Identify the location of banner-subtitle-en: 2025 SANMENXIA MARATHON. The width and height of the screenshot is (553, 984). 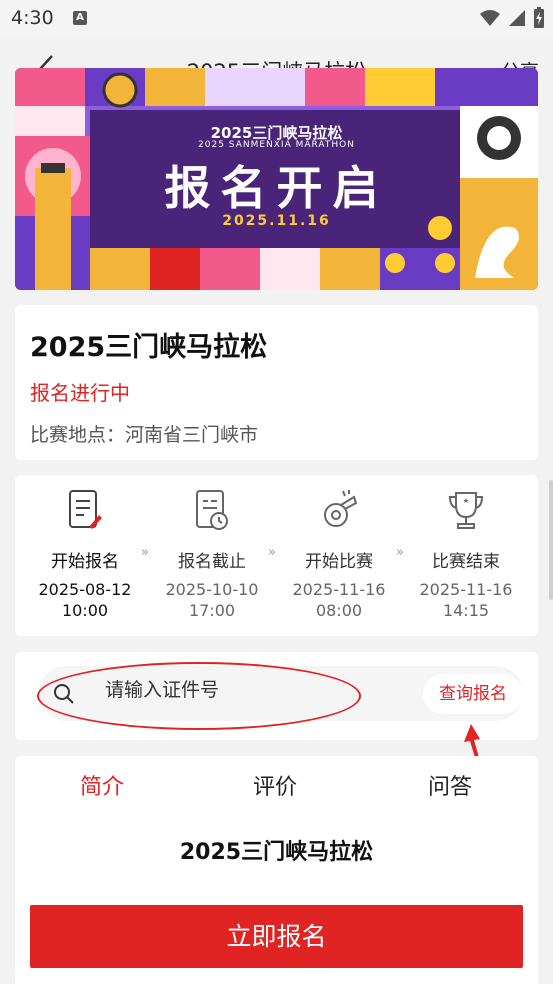
(276, 145).